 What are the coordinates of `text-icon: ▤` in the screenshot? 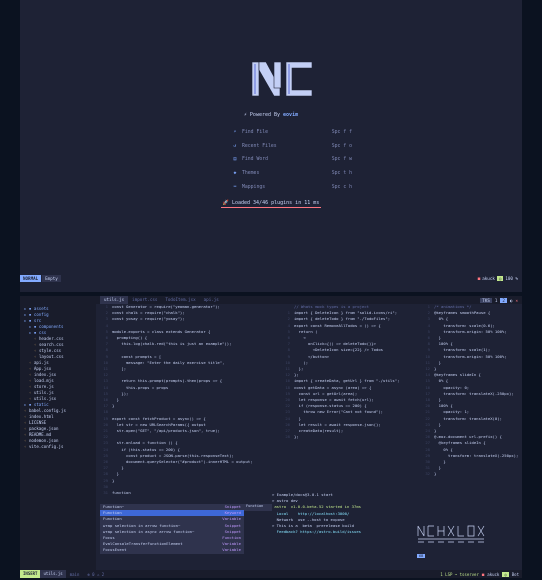 It's located at (235, 160).